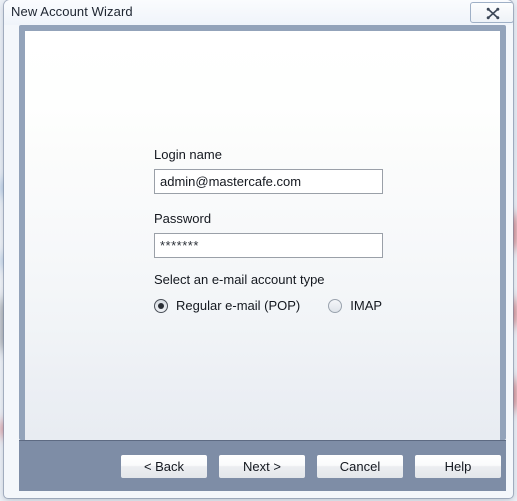  I want to click on radio-imap-icon, so click(335, 305).